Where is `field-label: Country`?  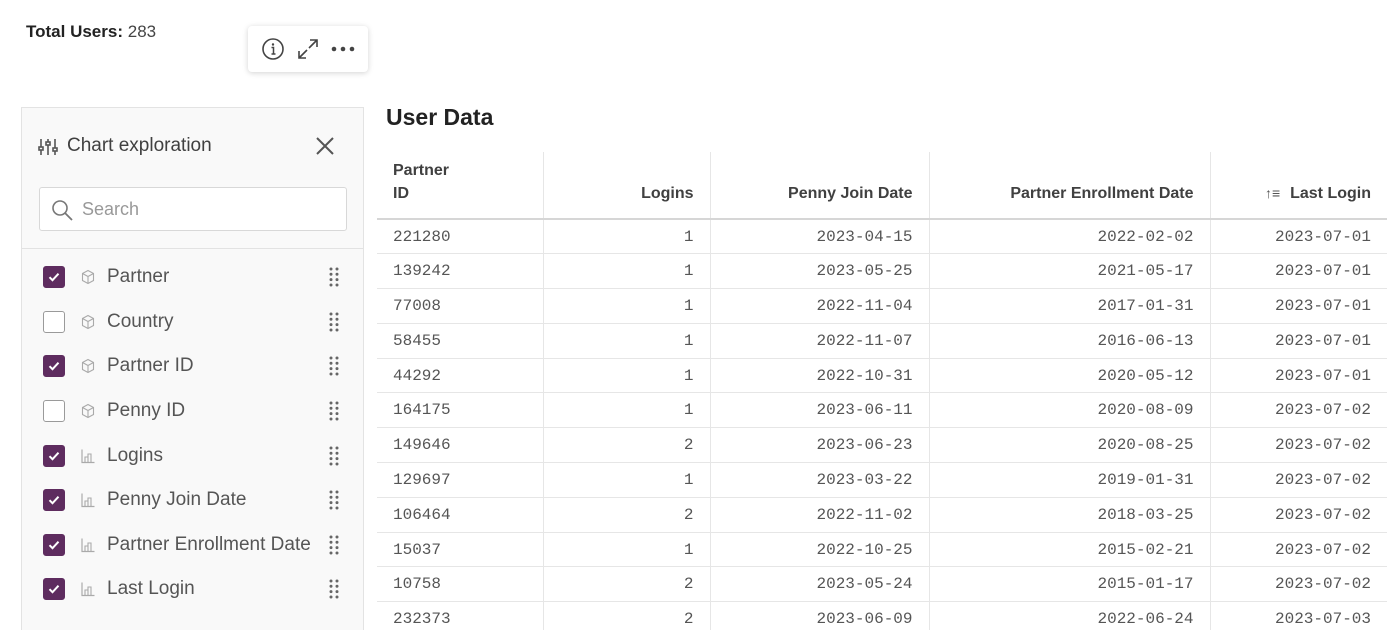
field-label: Country is located at coordinates (140, 321).